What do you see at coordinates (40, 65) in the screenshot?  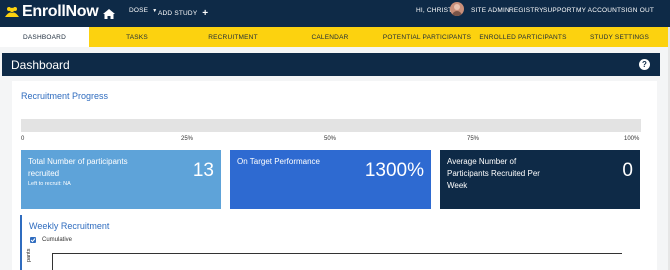 I see `page-title: Dashboard` at bounding box center [40, 65].